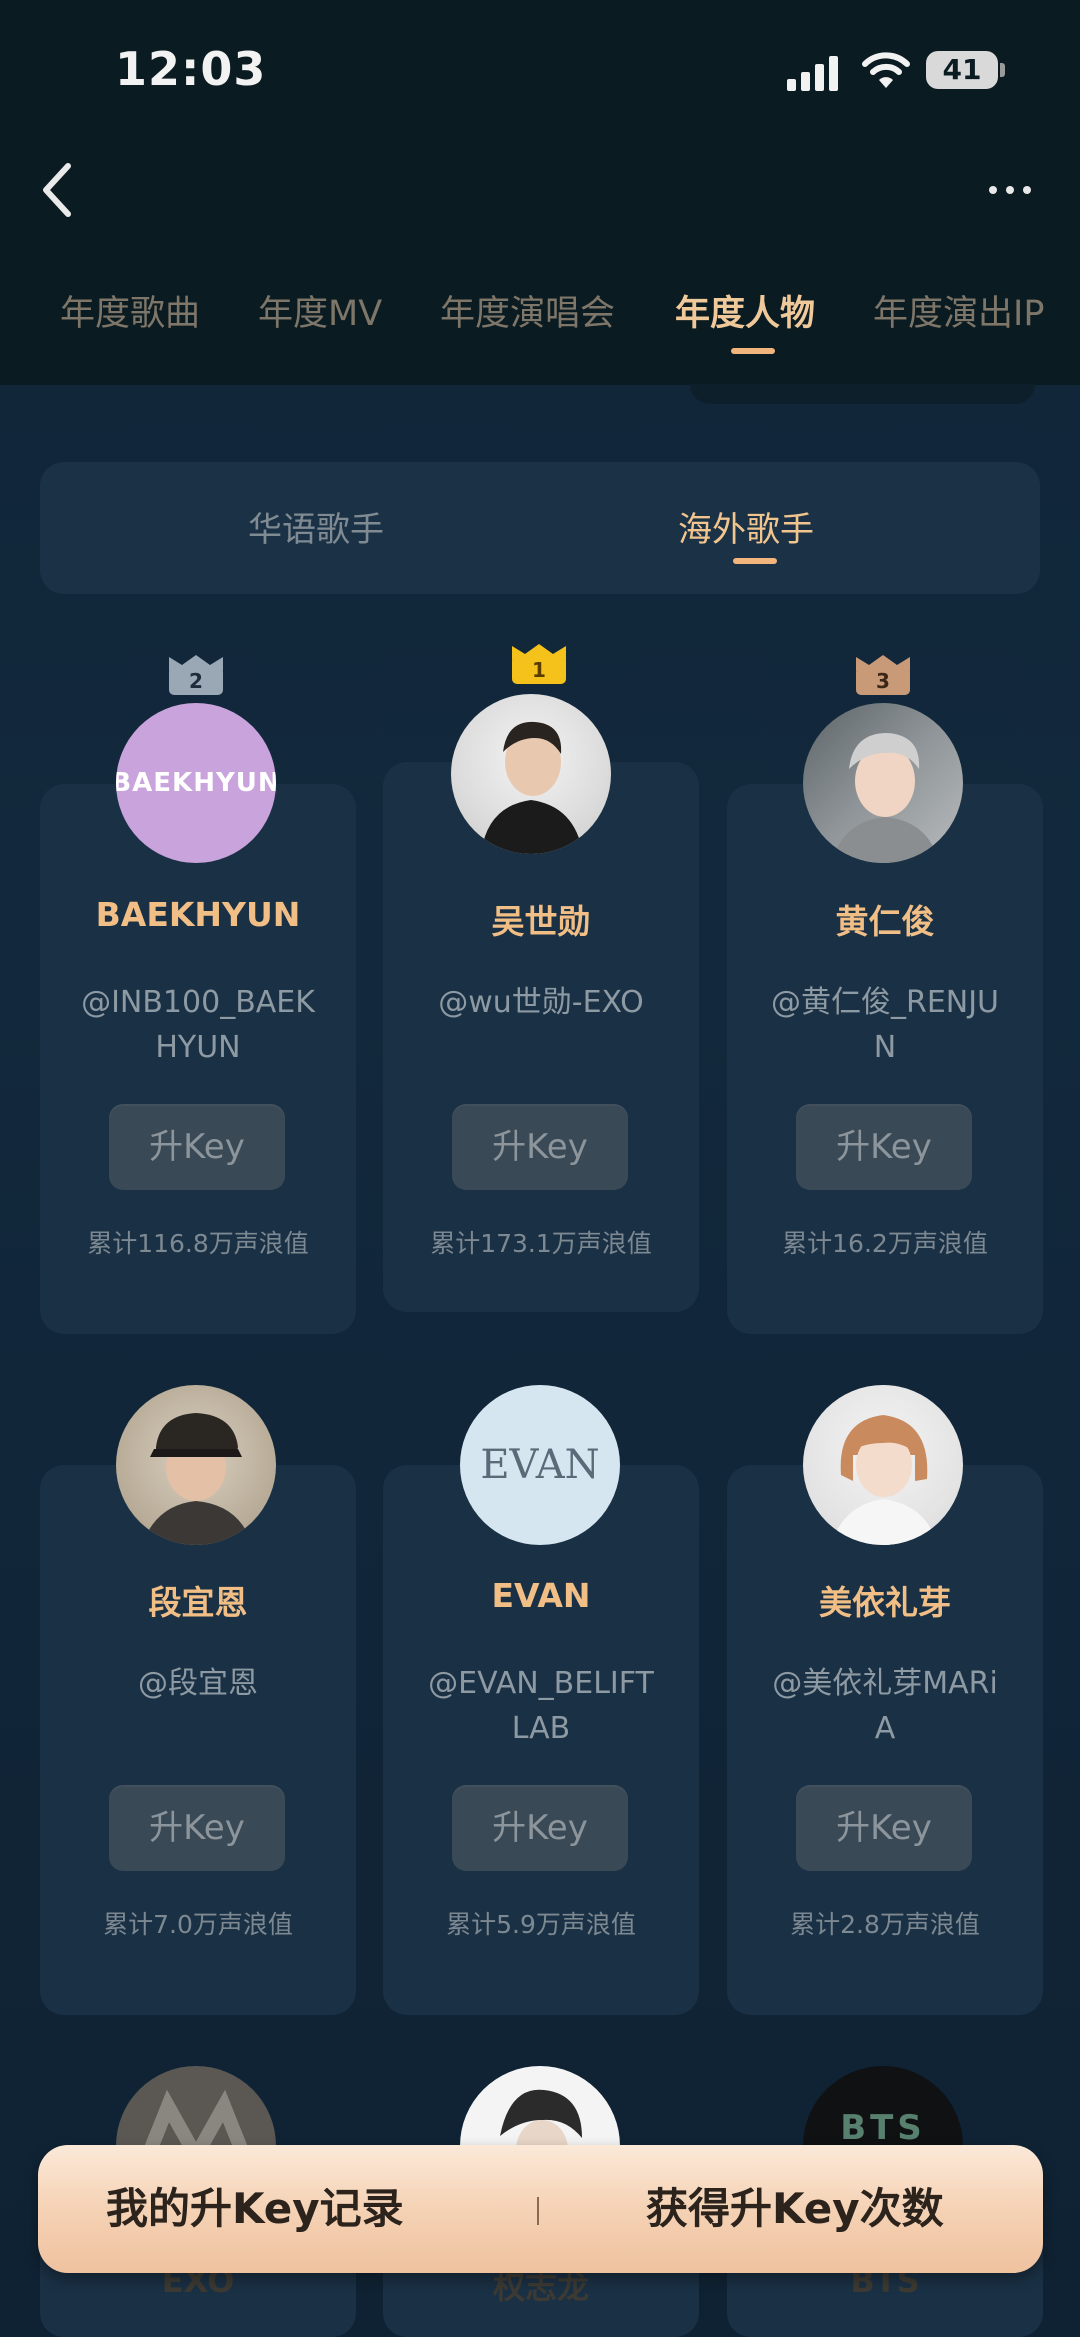 The height and width of the screenshot is (2337, 1080). I want to click on battery-icon: 41, so click(966, 71).